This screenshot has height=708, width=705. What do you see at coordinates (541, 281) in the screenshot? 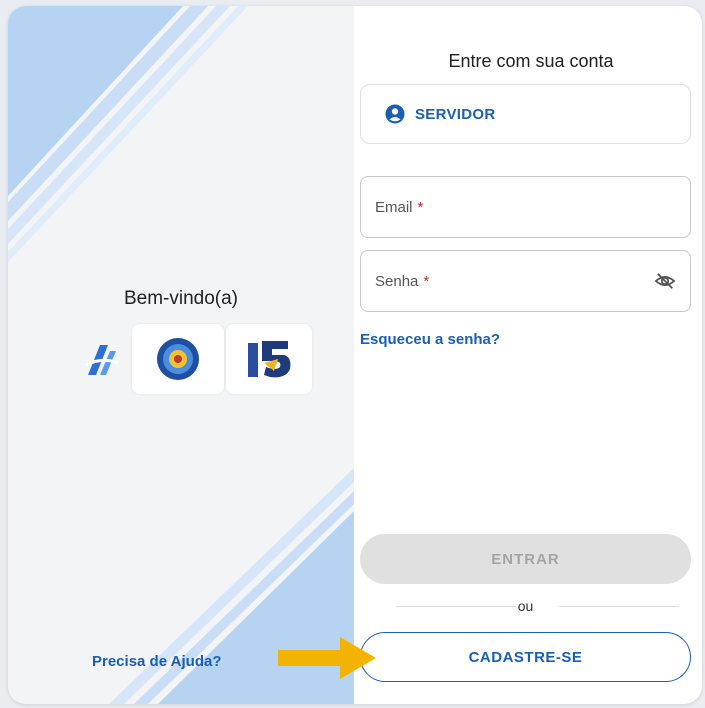
I see `password-input` at bounding box center [541, 281].